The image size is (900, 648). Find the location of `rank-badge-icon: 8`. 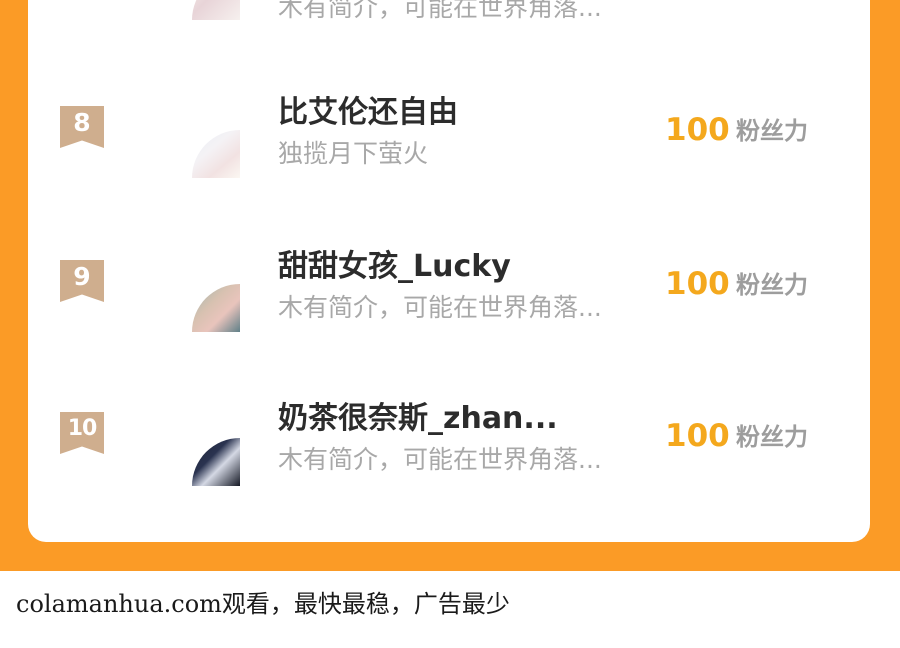

rank-badge-icon: 8 is located at coordinates (82, 127).